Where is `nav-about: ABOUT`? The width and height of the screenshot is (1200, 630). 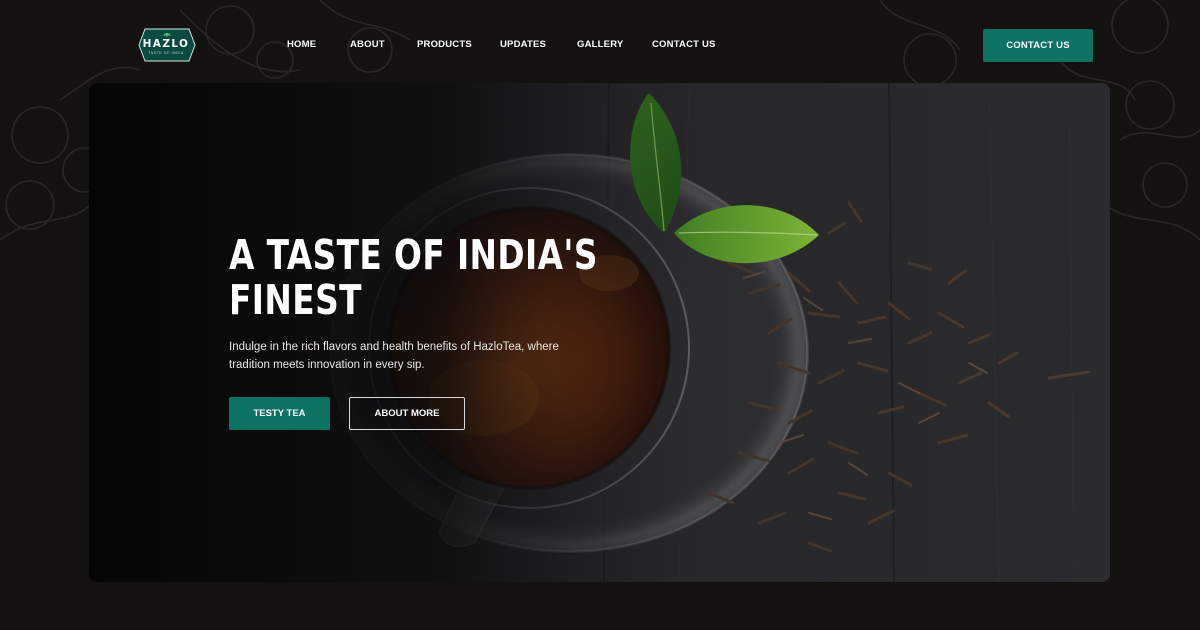
nav-about: ABOUT is located at coordinates (367, 44).